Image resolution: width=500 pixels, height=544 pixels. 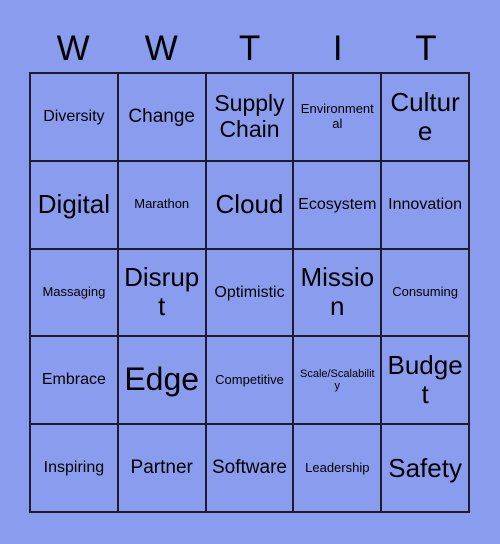 I want to click on bingo-cell: Software, so click(x=250, y=469).